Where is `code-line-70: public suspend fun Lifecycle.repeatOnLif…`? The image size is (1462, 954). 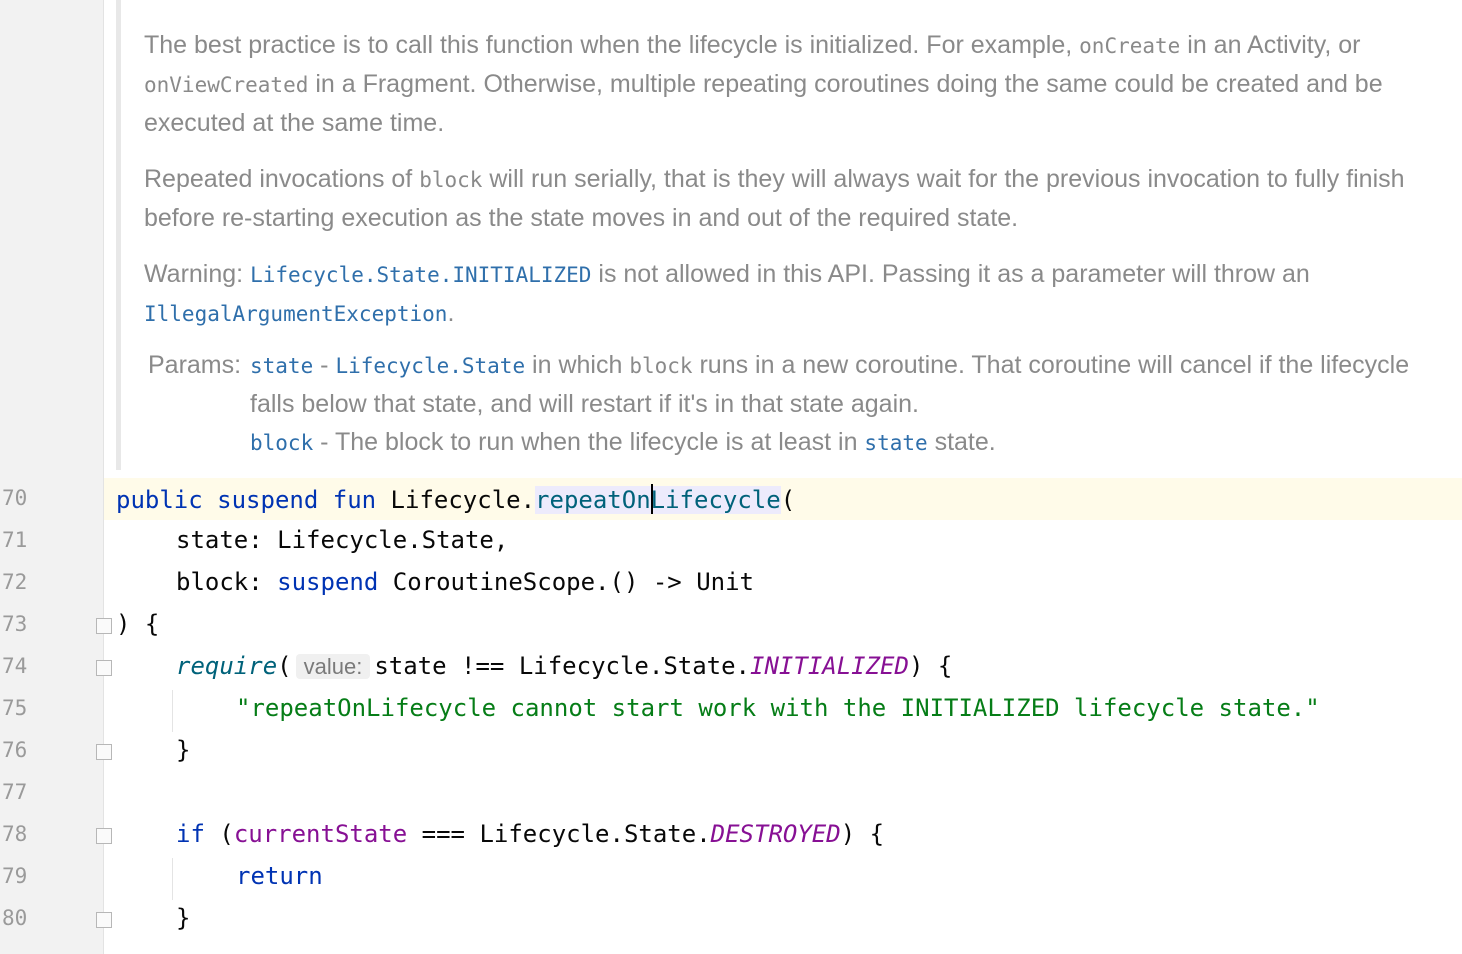
code-line-70: public suspend fun Lifecycle.repeatOnLif… is located at coordinates (455, 499).